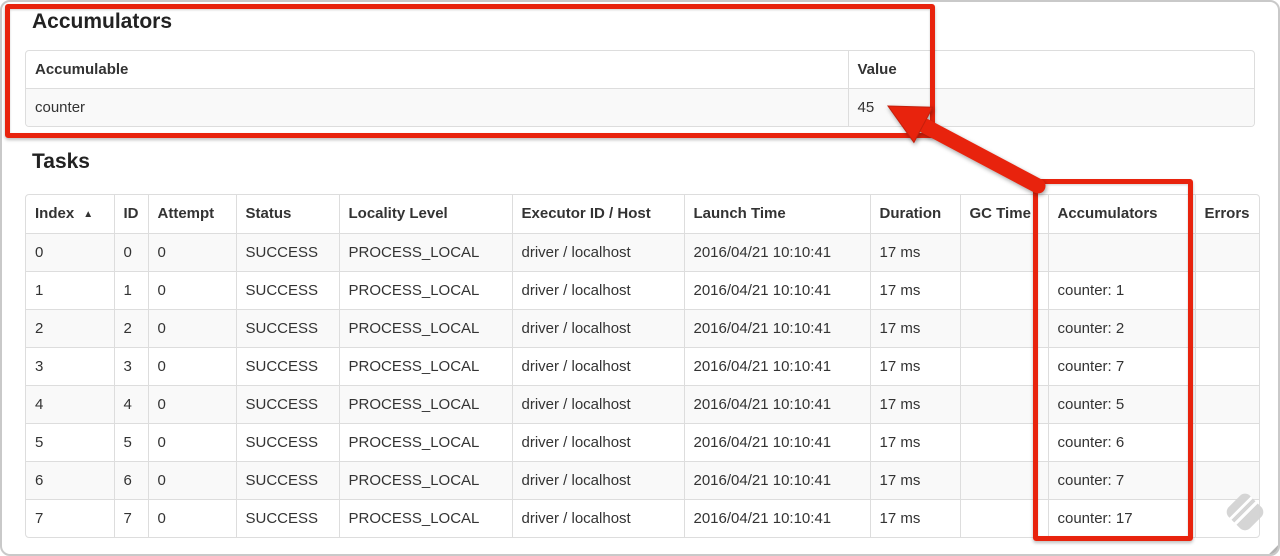  I want to click on table-cell: counter: 6, so click(1121, 442).